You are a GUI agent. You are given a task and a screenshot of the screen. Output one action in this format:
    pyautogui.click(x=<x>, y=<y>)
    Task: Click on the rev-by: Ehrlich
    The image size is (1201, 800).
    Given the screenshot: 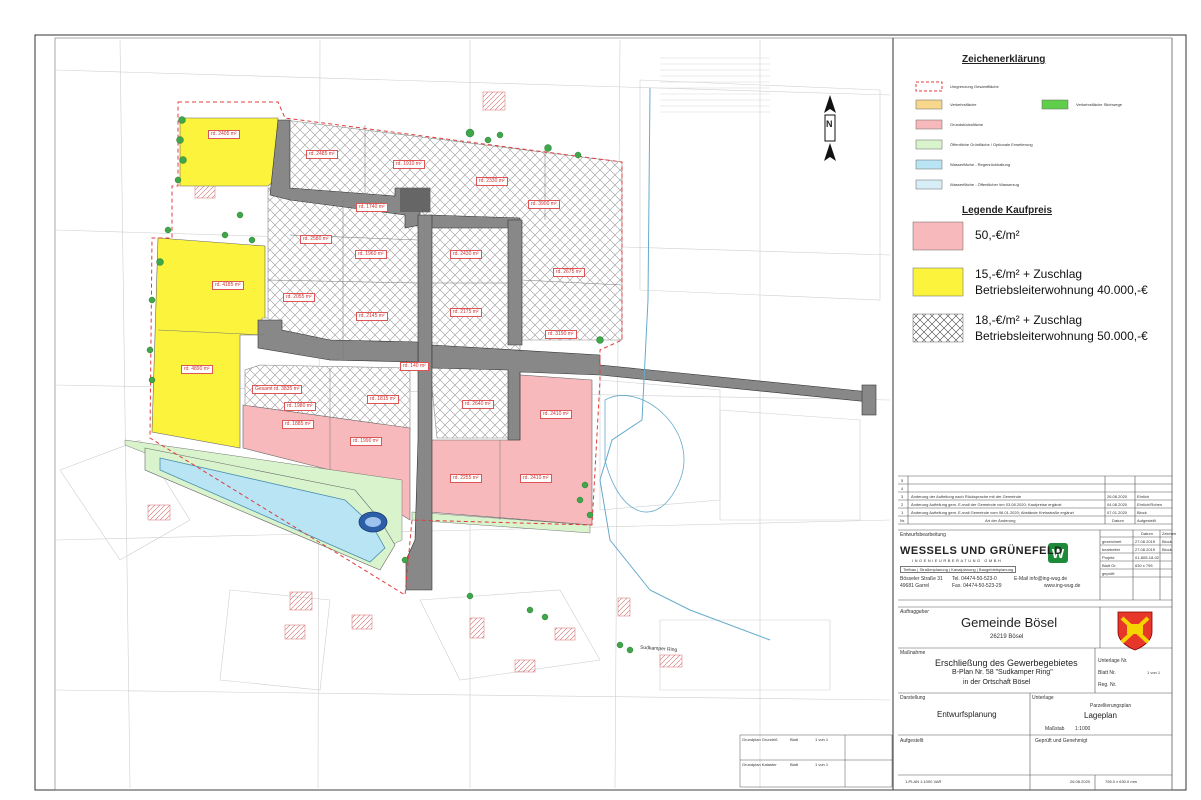 What is the action you would take?
    pyautogui.click(x=1143, y=496)
    